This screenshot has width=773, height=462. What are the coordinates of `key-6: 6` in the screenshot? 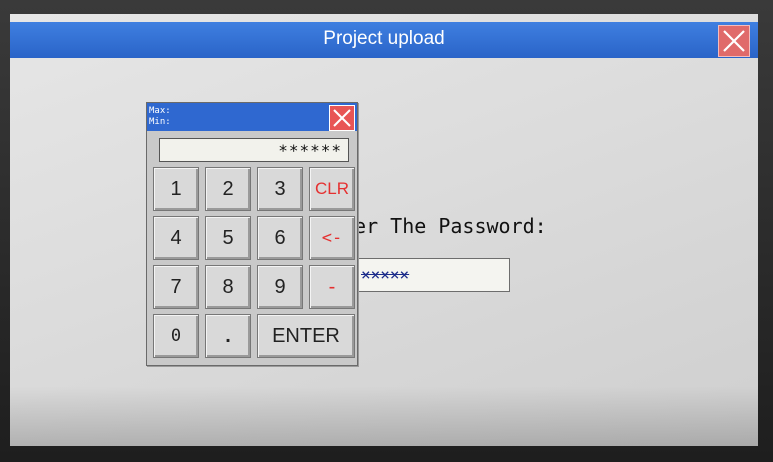 It's located at (280, 238).